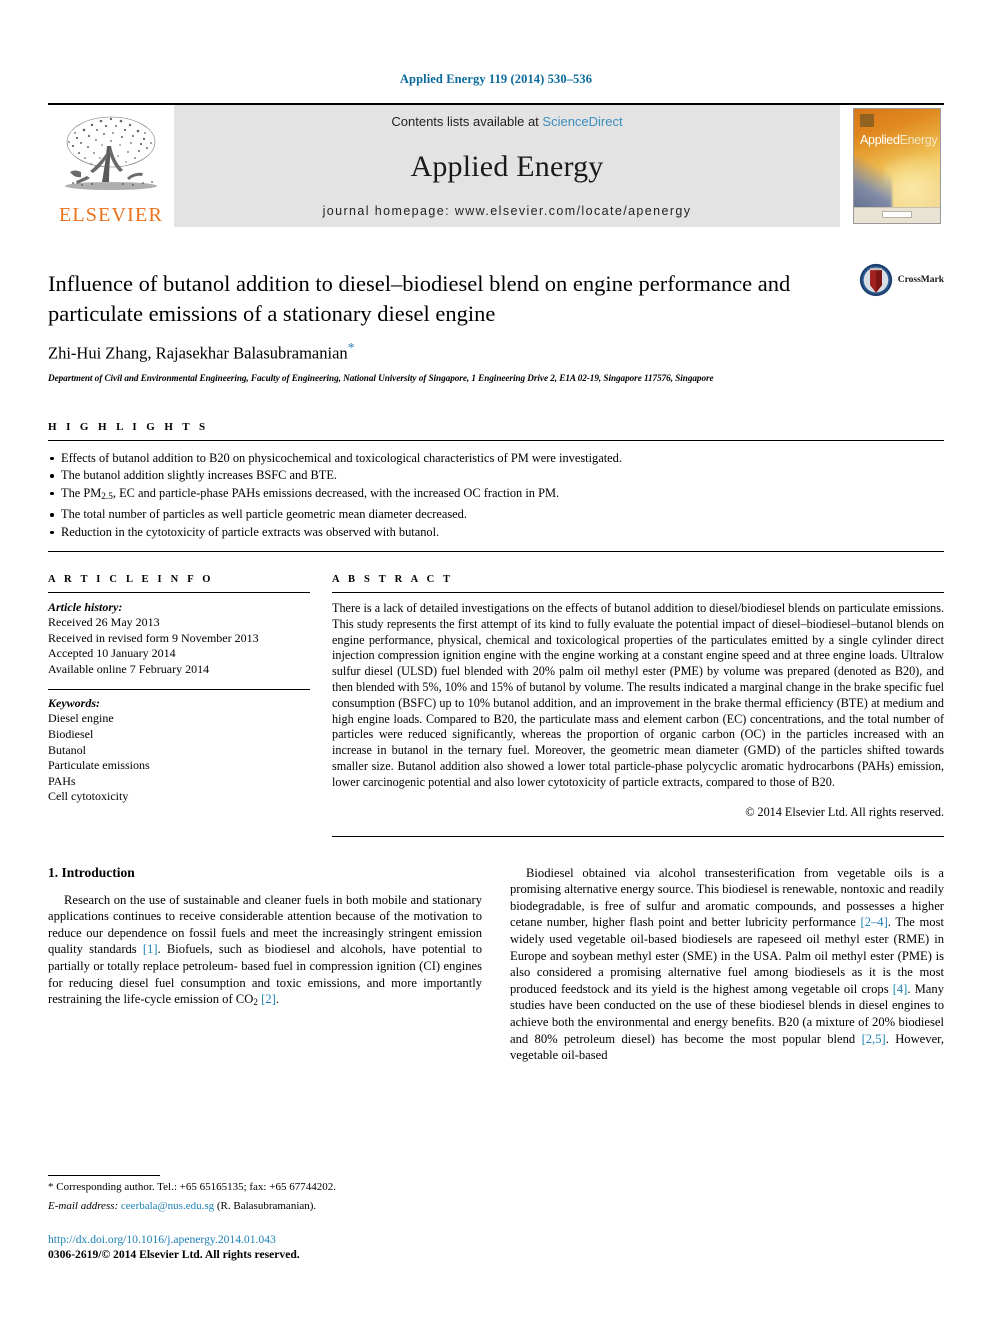 The image size is (992, 1323). What do you see at coordinates (912, 184) in the screenshot?
I see `cover-glow` at bounding box center [912, 184].